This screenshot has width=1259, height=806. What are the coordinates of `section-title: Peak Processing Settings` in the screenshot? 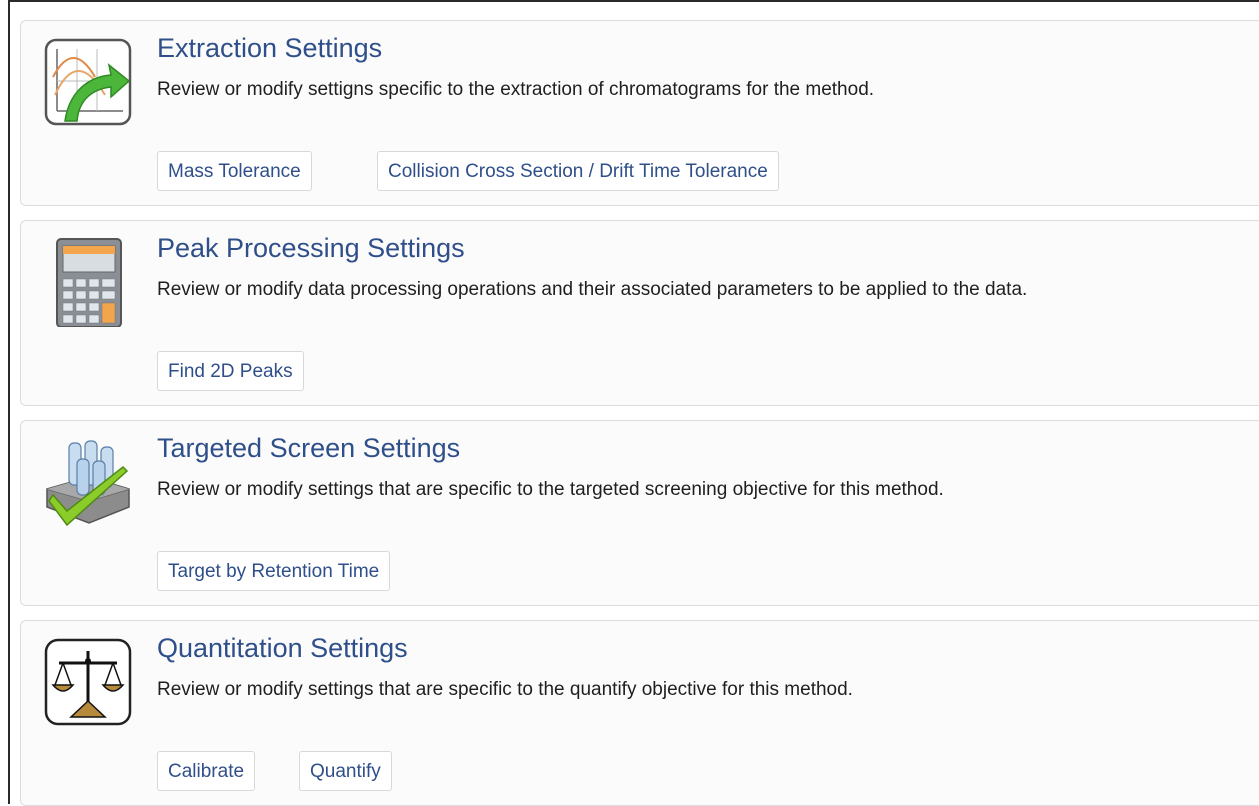 It's located at (311, 248).